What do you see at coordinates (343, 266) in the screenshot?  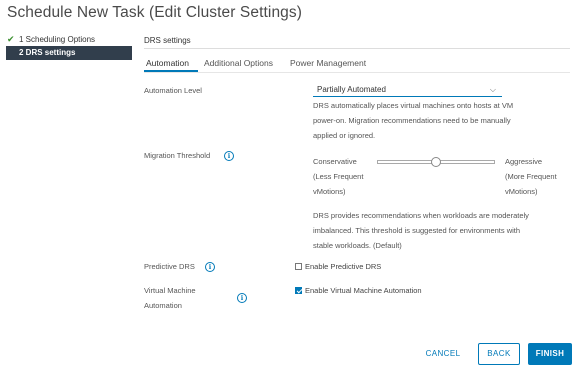 I see `checkbox-label: Enable Predictive DRS` at bounding box center [343, 266].